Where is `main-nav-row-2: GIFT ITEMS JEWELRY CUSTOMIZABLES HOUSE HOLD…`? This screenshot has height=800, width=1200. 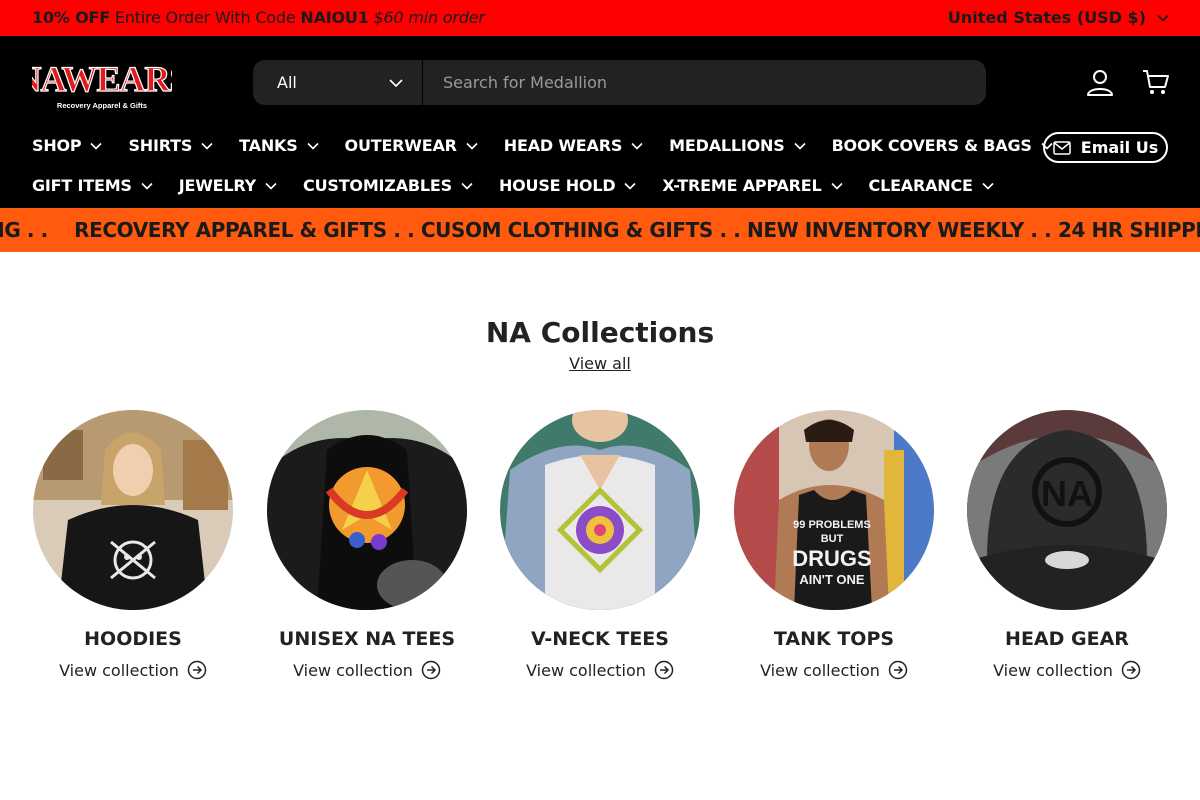 main-nav-row-2: GIFT ITEMS JEWELRY CUSTOMIZABLES HOUSE HOLD… is located at coordinates (526, 185).